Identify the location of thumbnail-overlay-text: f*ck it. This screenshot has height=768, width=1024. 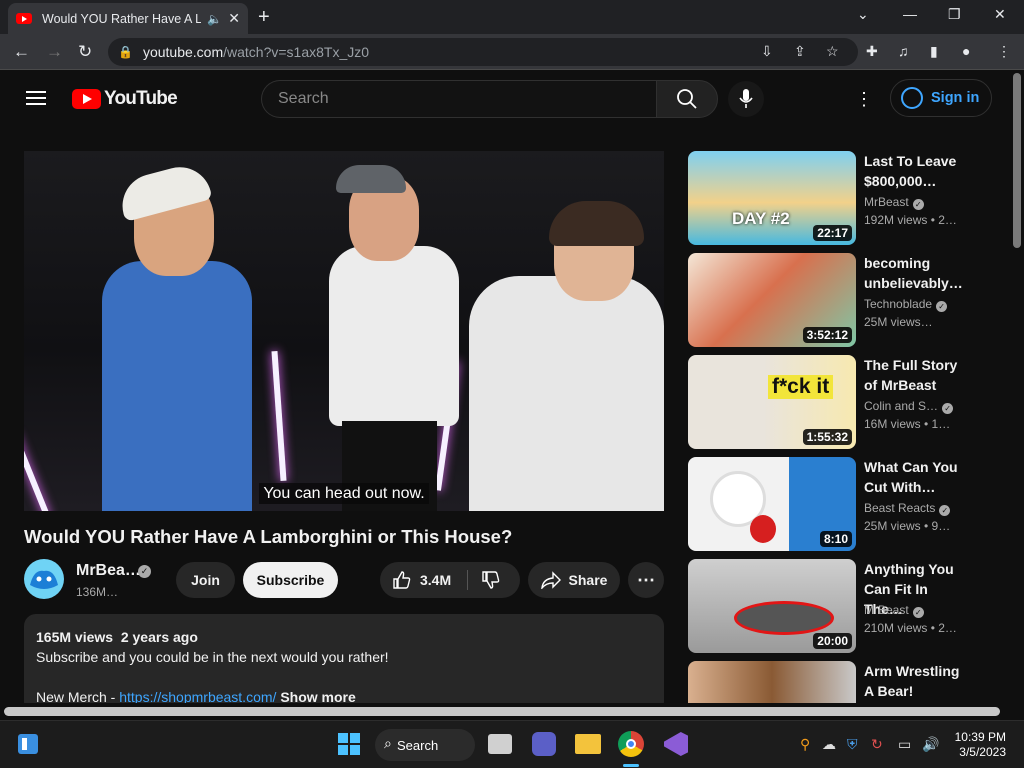
(801, 387).